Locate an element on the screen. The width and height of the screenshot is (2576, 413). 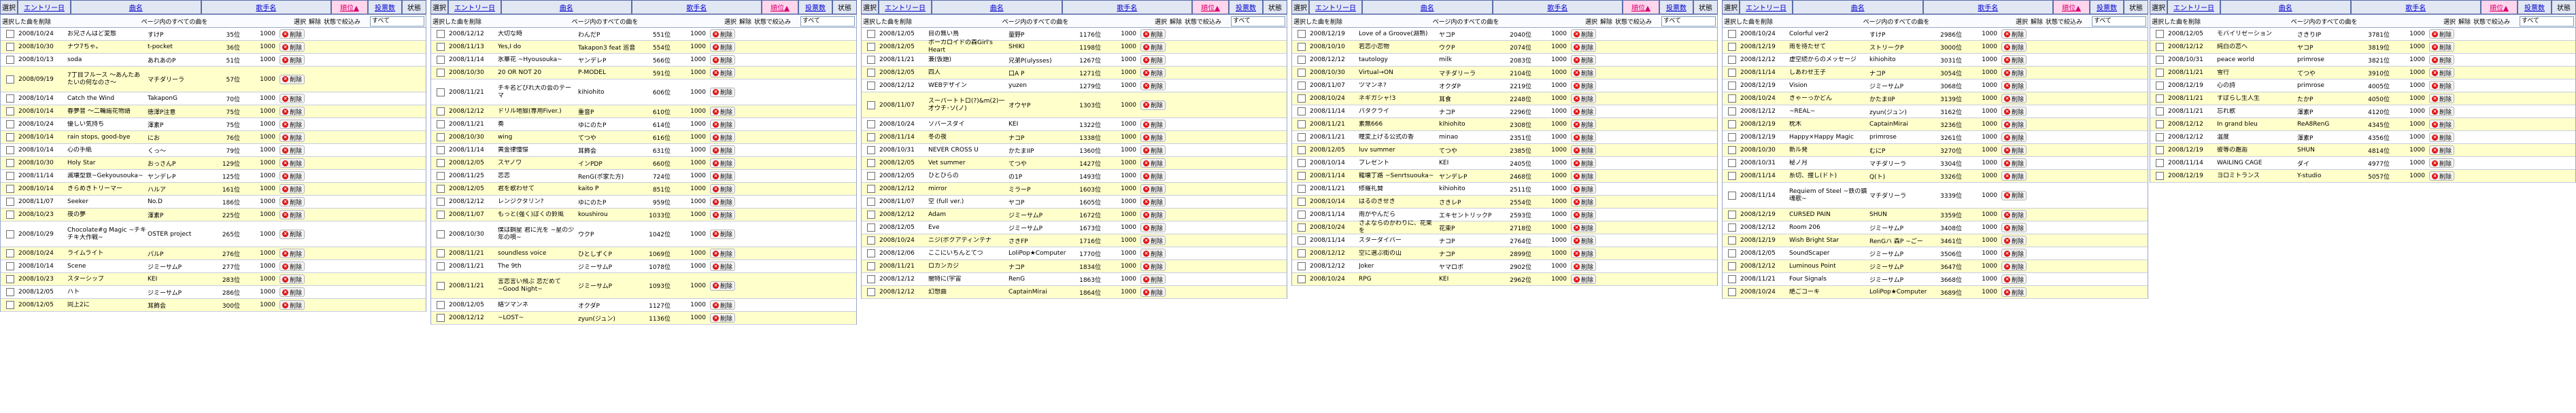
header-votes-link: 投票数 is located at coordinates (2535, 7).